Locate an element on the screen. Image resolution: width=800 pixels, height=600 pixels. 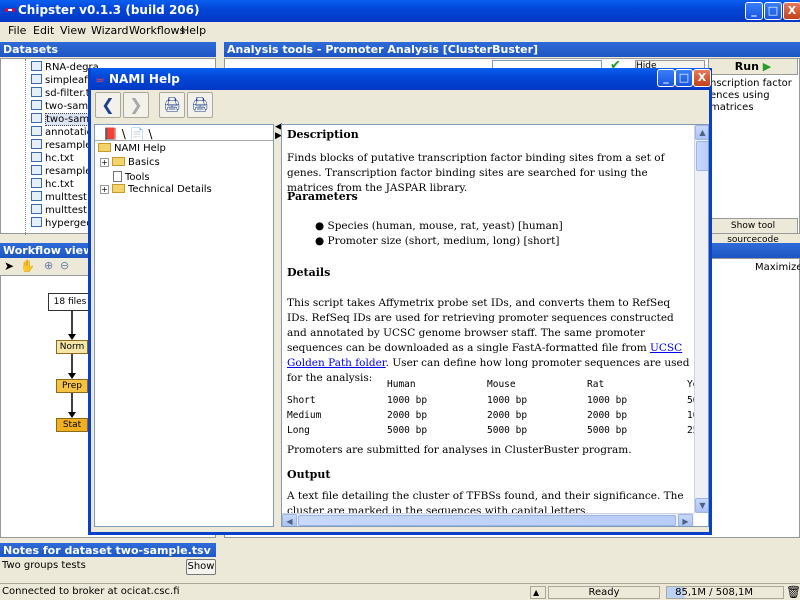
scroll-thumb-horizontal is located at coordinates (487, 520).